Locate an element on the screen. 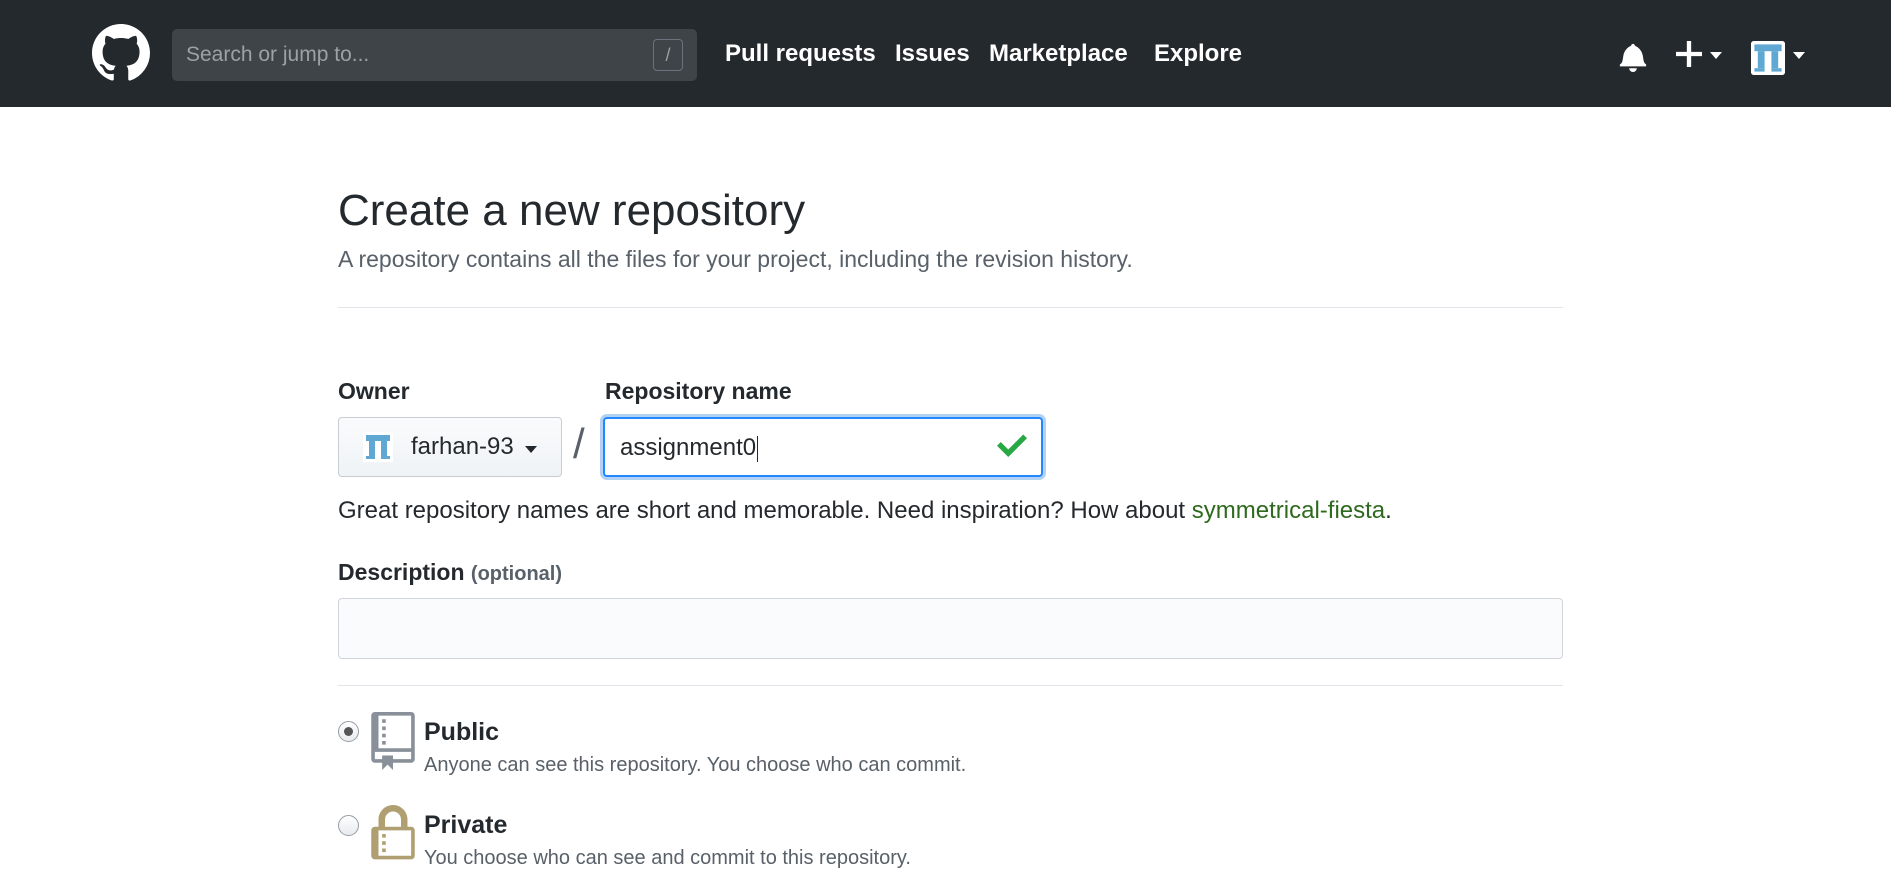 The width and height of the screenshot is (1891, 896). description-label-text: Description is located at coordinates (401, 572).